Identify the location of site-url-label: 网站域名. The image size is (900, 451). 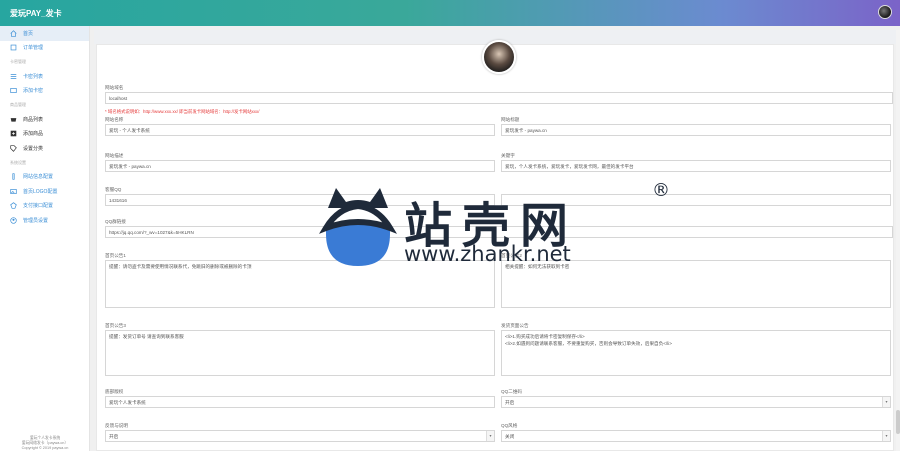
(114, 87).